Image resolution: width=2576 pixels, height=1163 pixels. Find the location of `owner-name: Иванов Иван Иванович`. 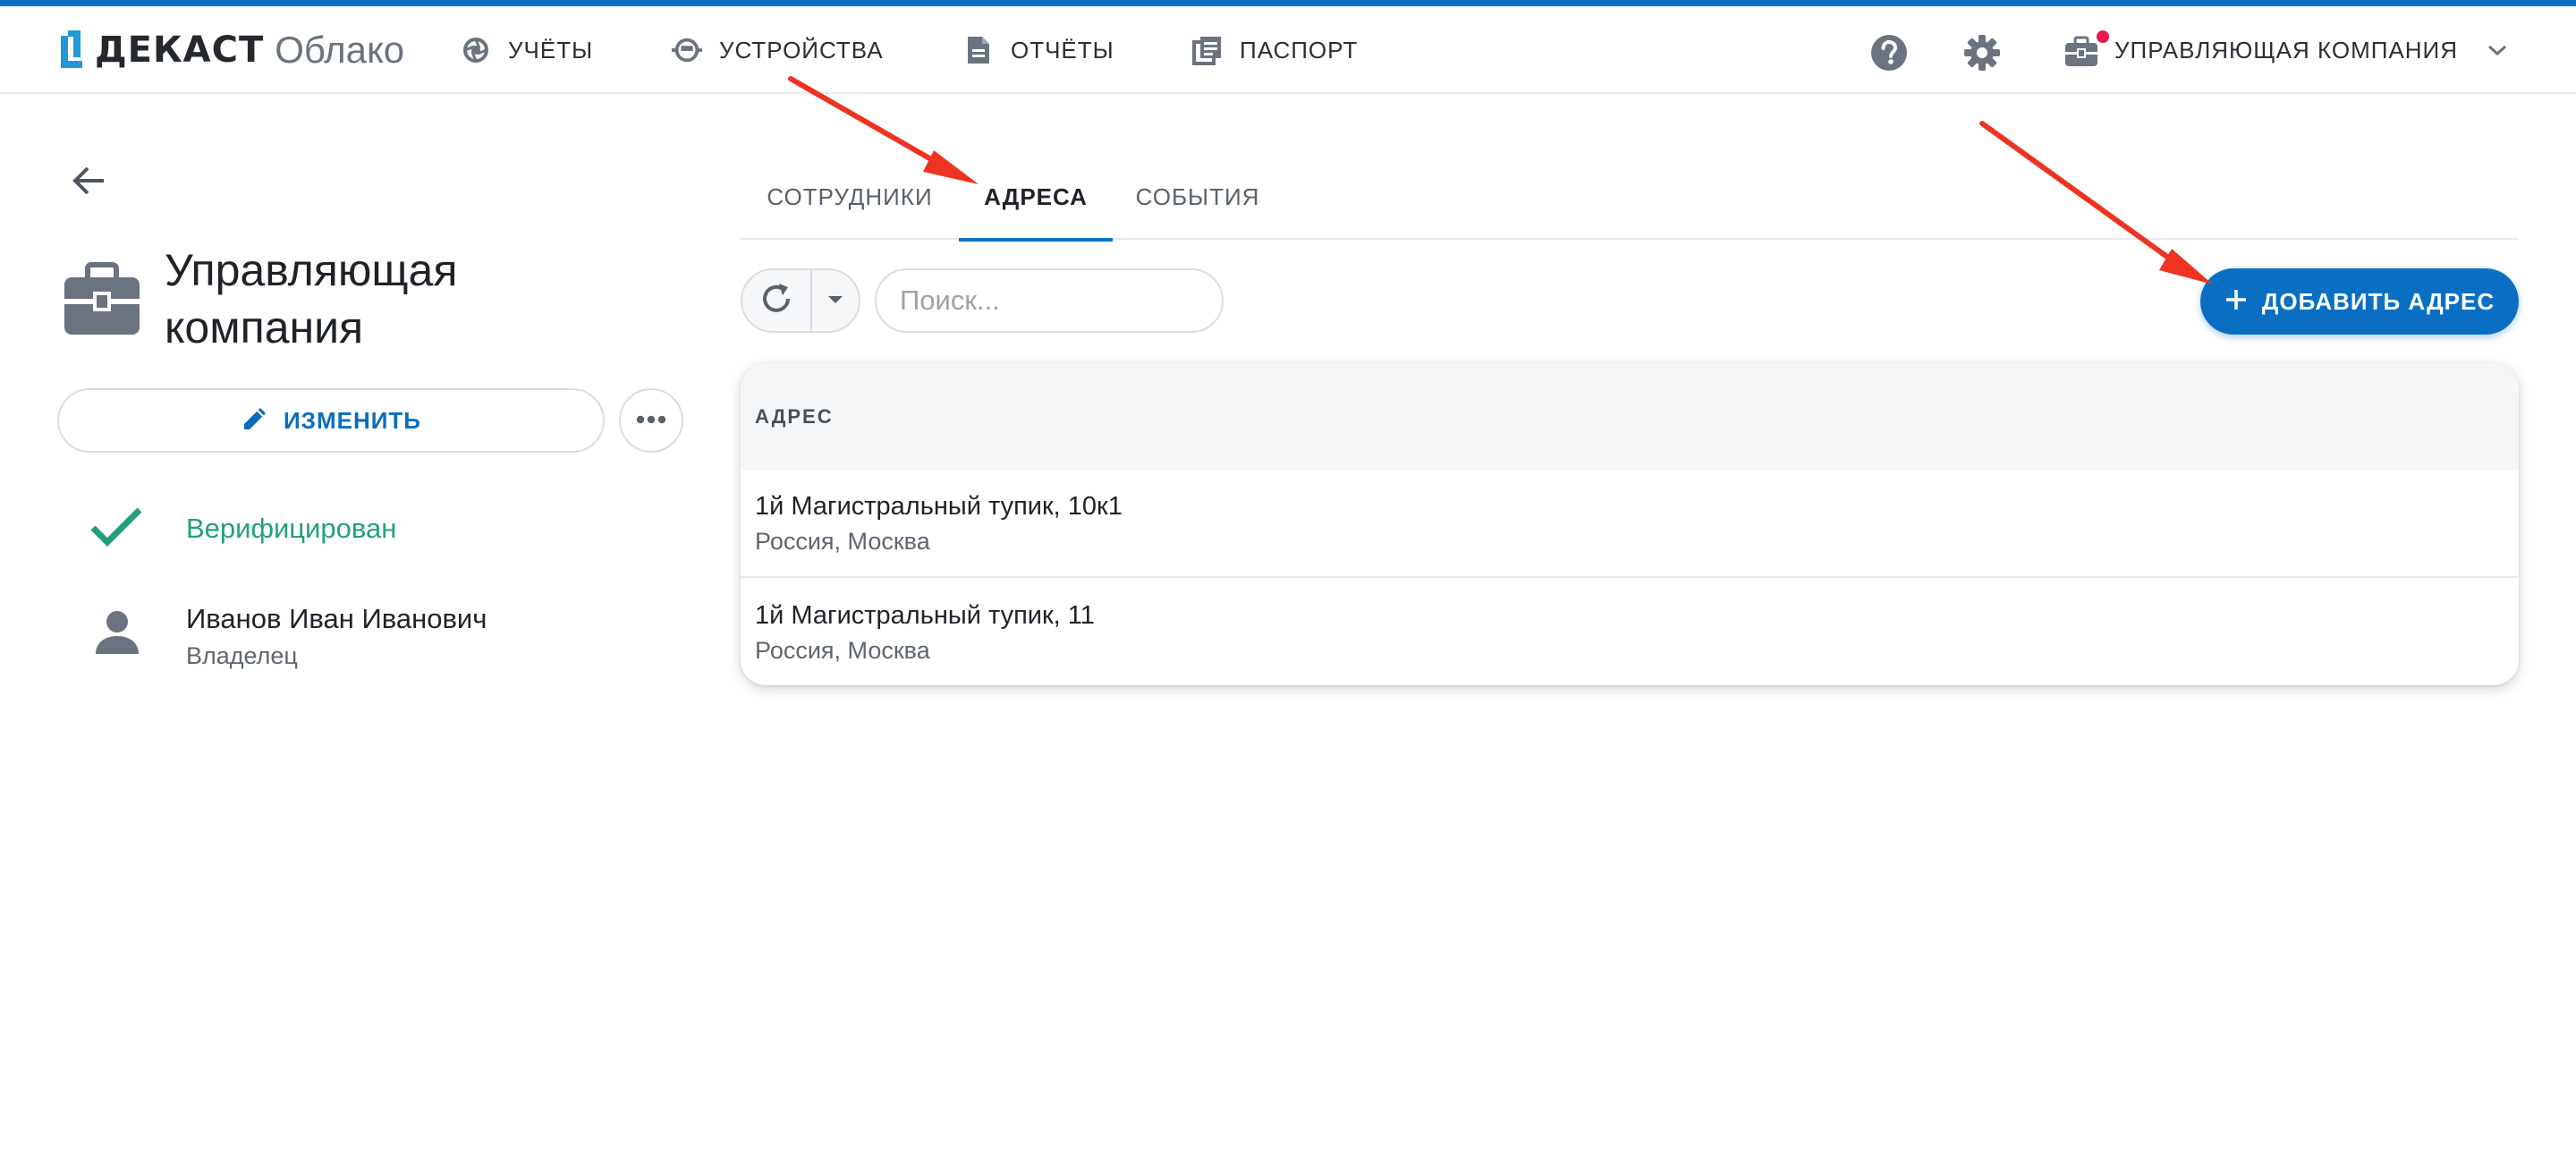

owner-name: Иванов Иван Иванович is located at coordinates (336, 618).